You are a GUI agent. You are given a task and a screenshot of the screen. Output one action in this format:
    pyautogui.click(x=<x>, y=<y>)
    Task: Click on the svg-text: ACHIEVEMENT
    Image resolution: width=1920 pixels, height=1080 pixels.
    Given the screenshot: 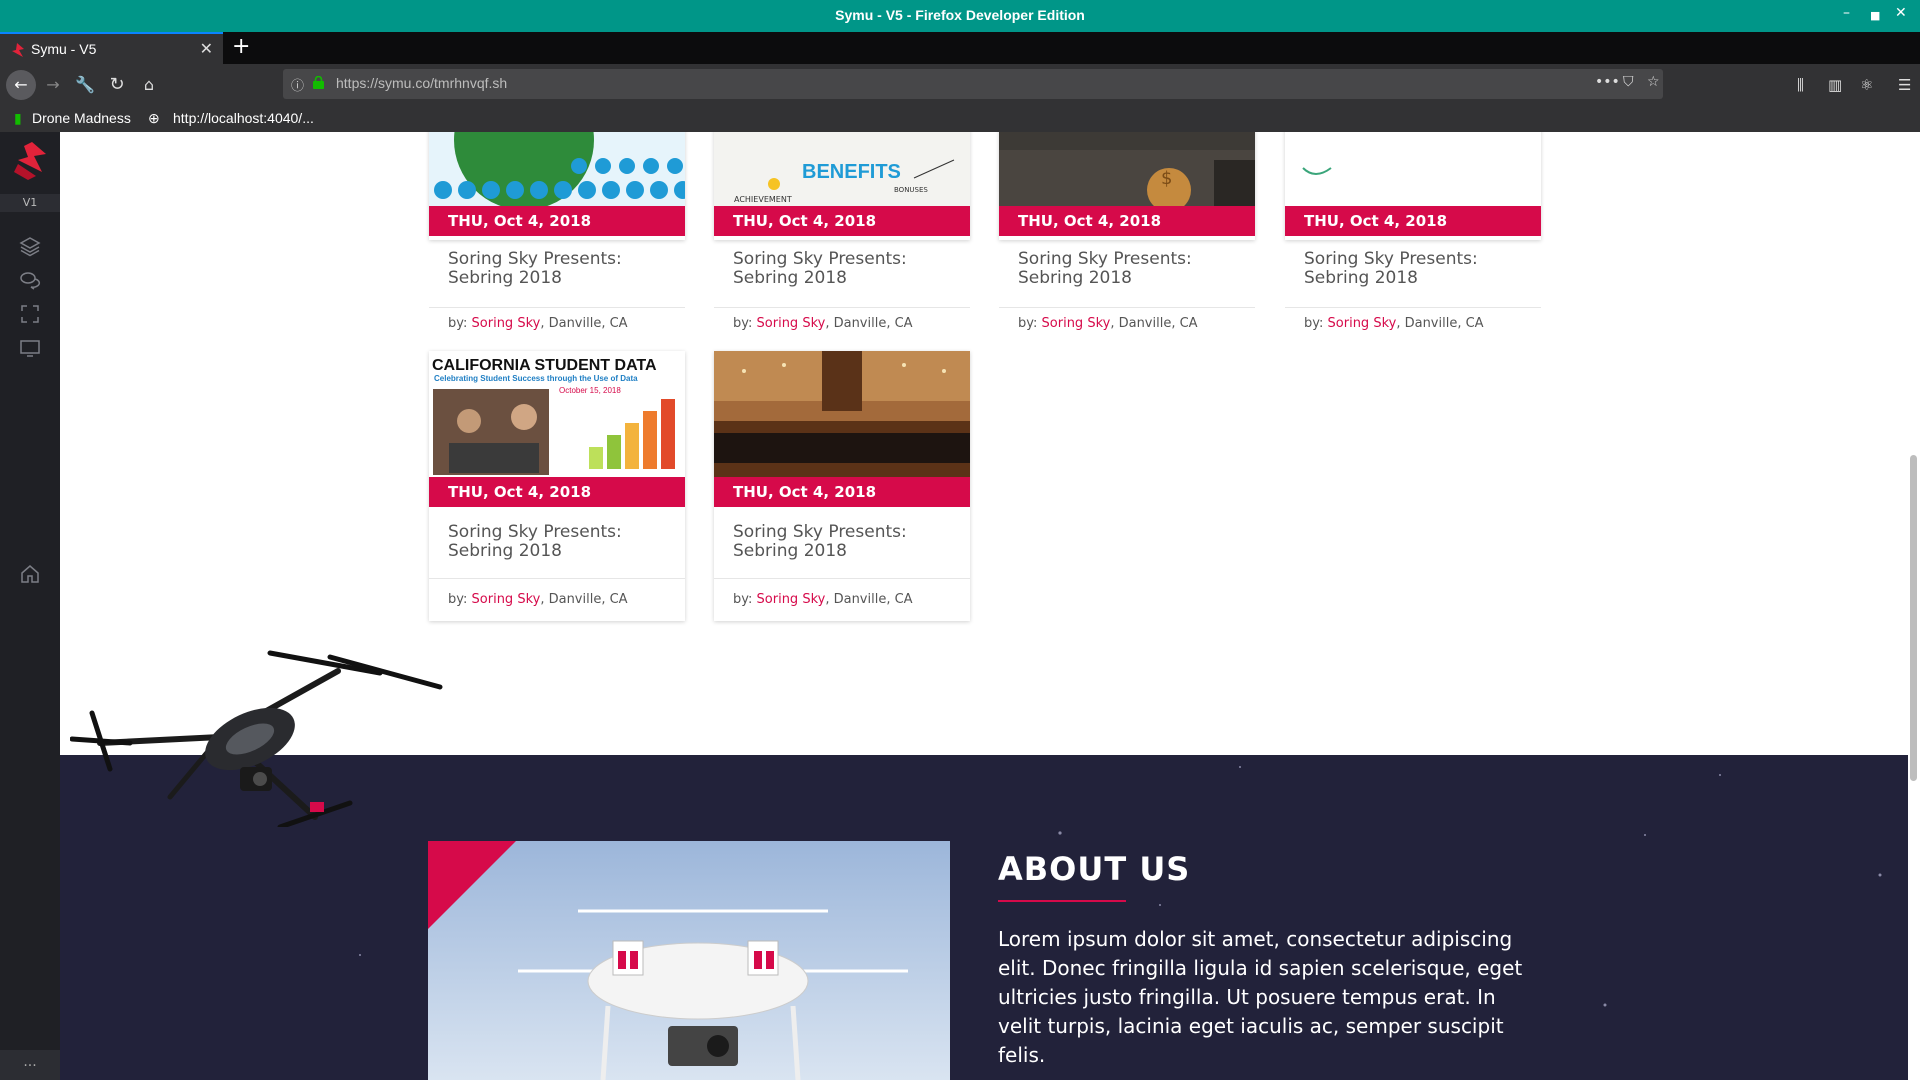 What is the action you would take?
    pyautogui.click(x=763, y=199)
    